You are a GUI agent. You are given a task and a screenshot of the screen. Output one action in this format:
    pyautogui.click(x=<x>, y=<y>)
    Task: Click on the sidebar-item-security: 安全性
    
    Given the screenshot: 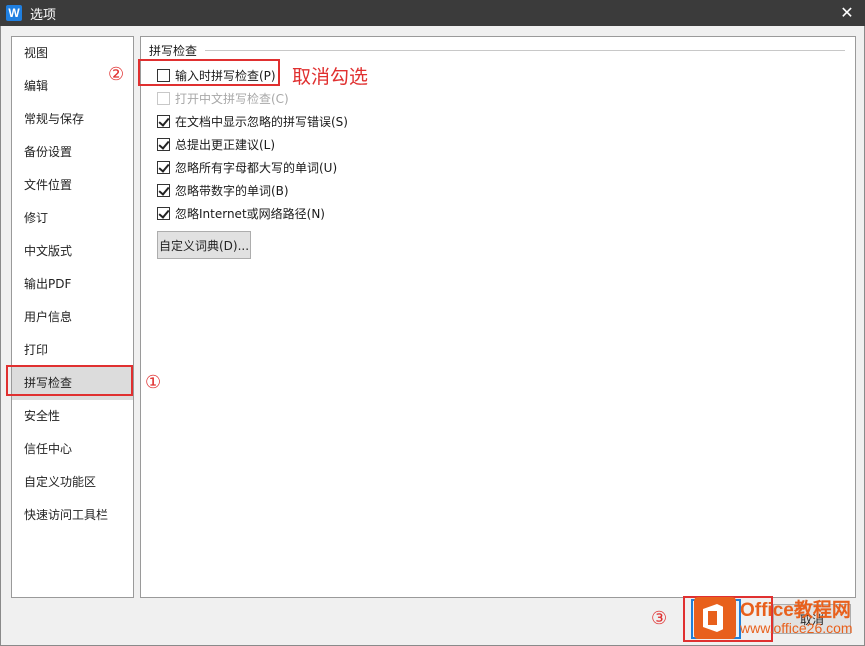 What is the action you would take?
    pyautogui.click(x=72, y=416)
    